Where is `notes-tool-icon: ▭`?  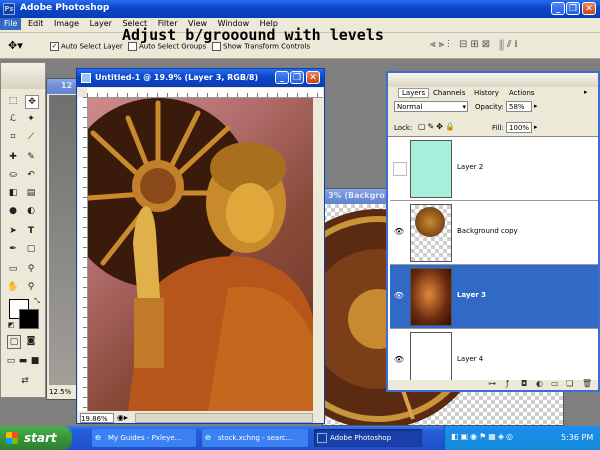
notes-tool-icon: ▭ is located at coordinates (13, 269).